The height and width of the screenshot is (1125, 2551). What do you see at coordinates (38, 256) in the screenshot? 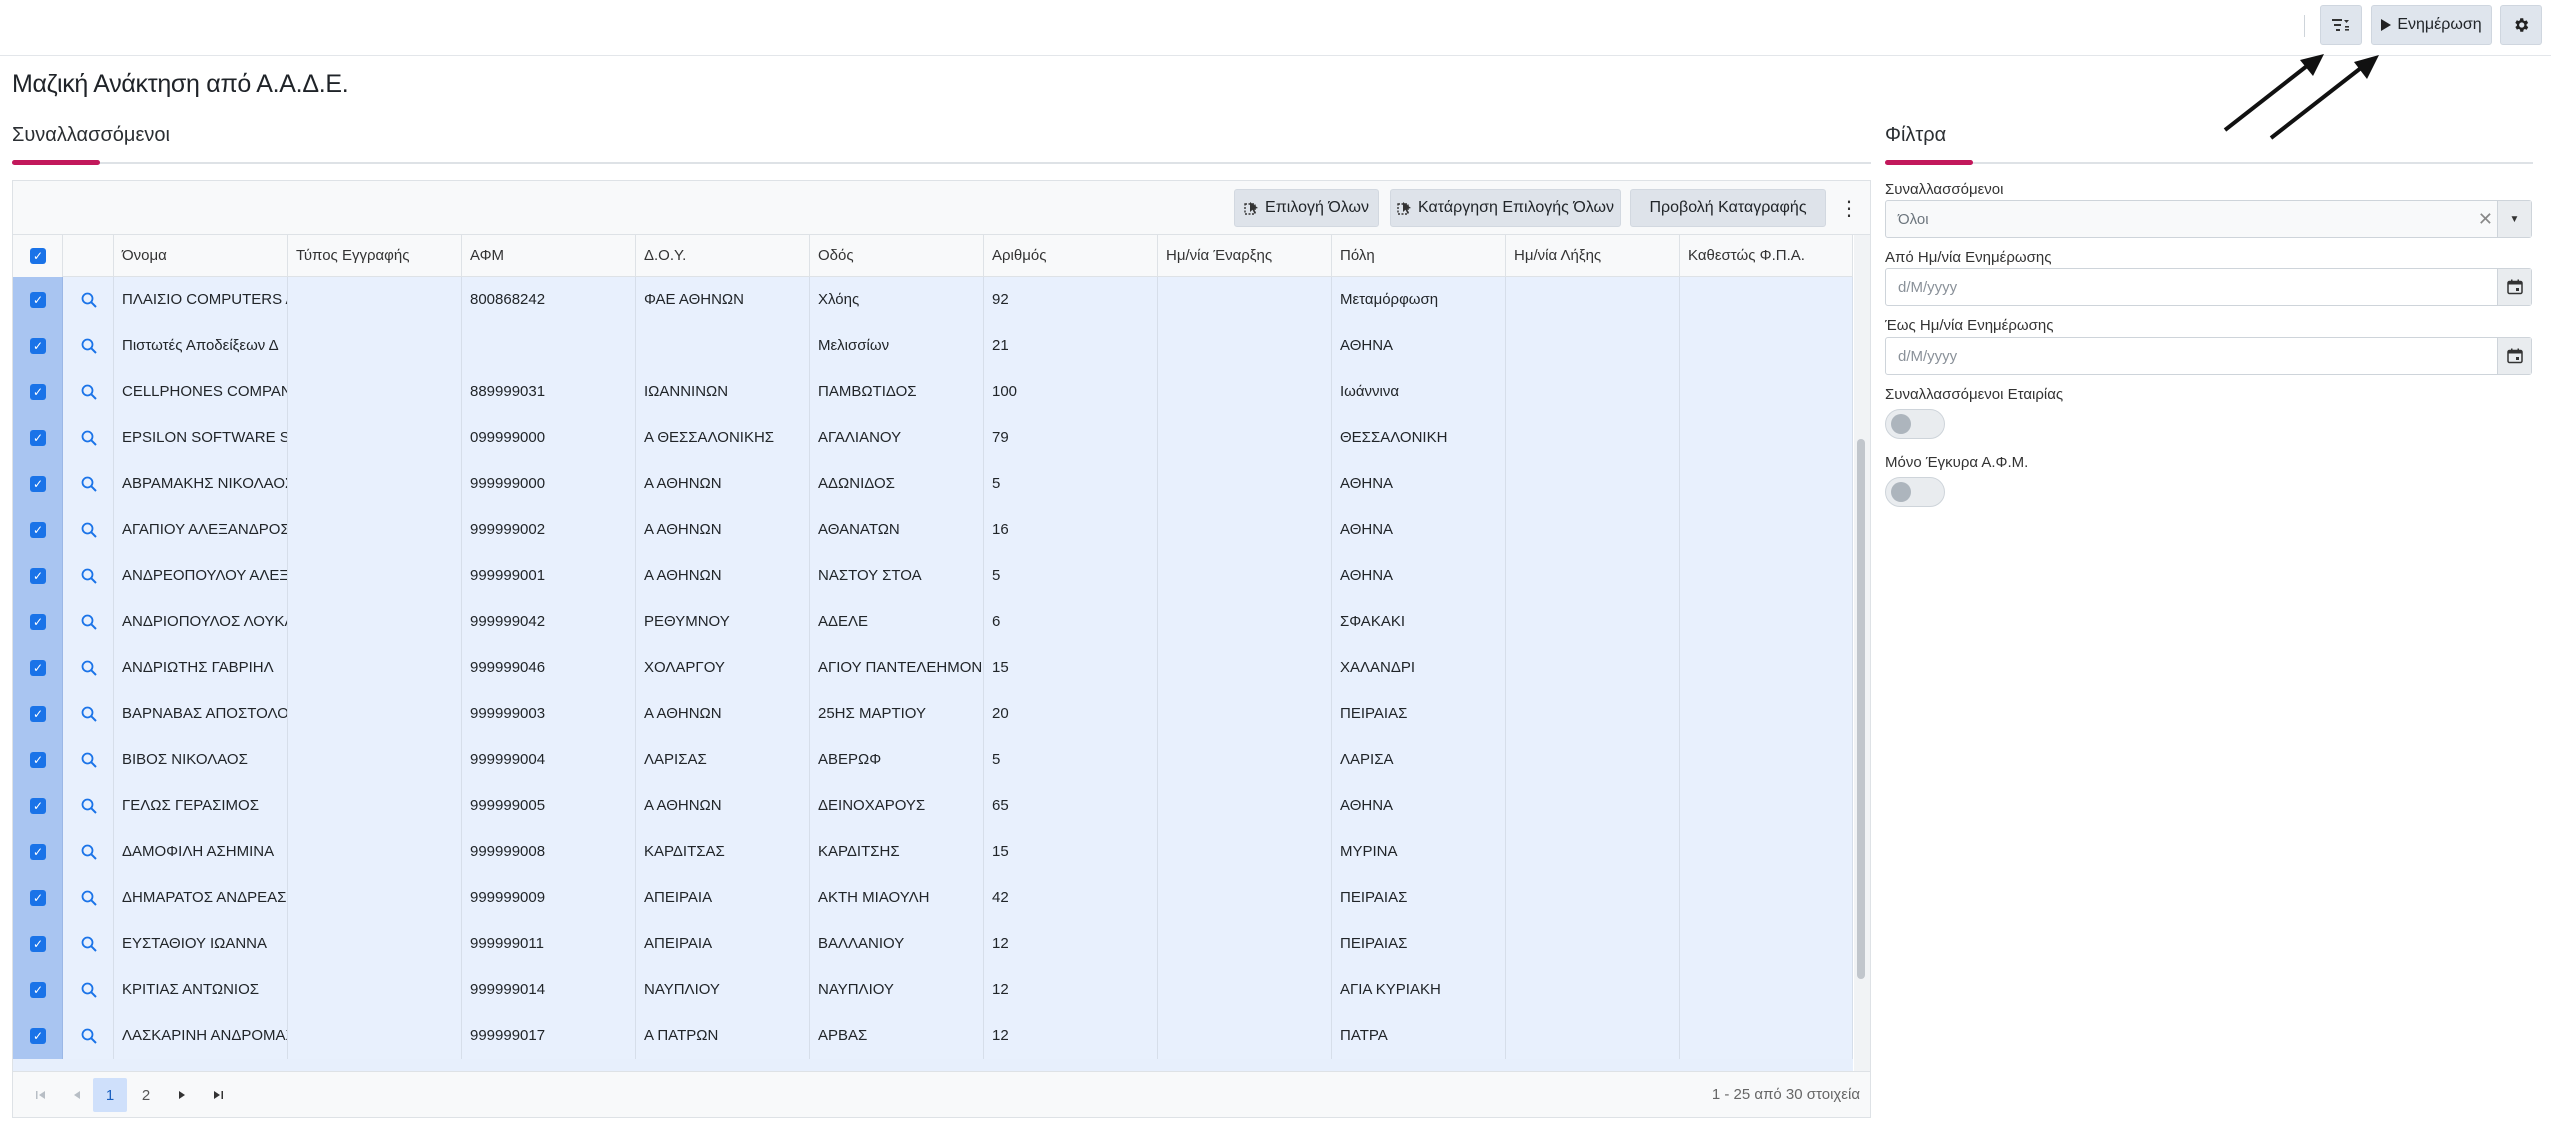
I see `select-all-checkbox: ✓` at bounding box center [38, 256].